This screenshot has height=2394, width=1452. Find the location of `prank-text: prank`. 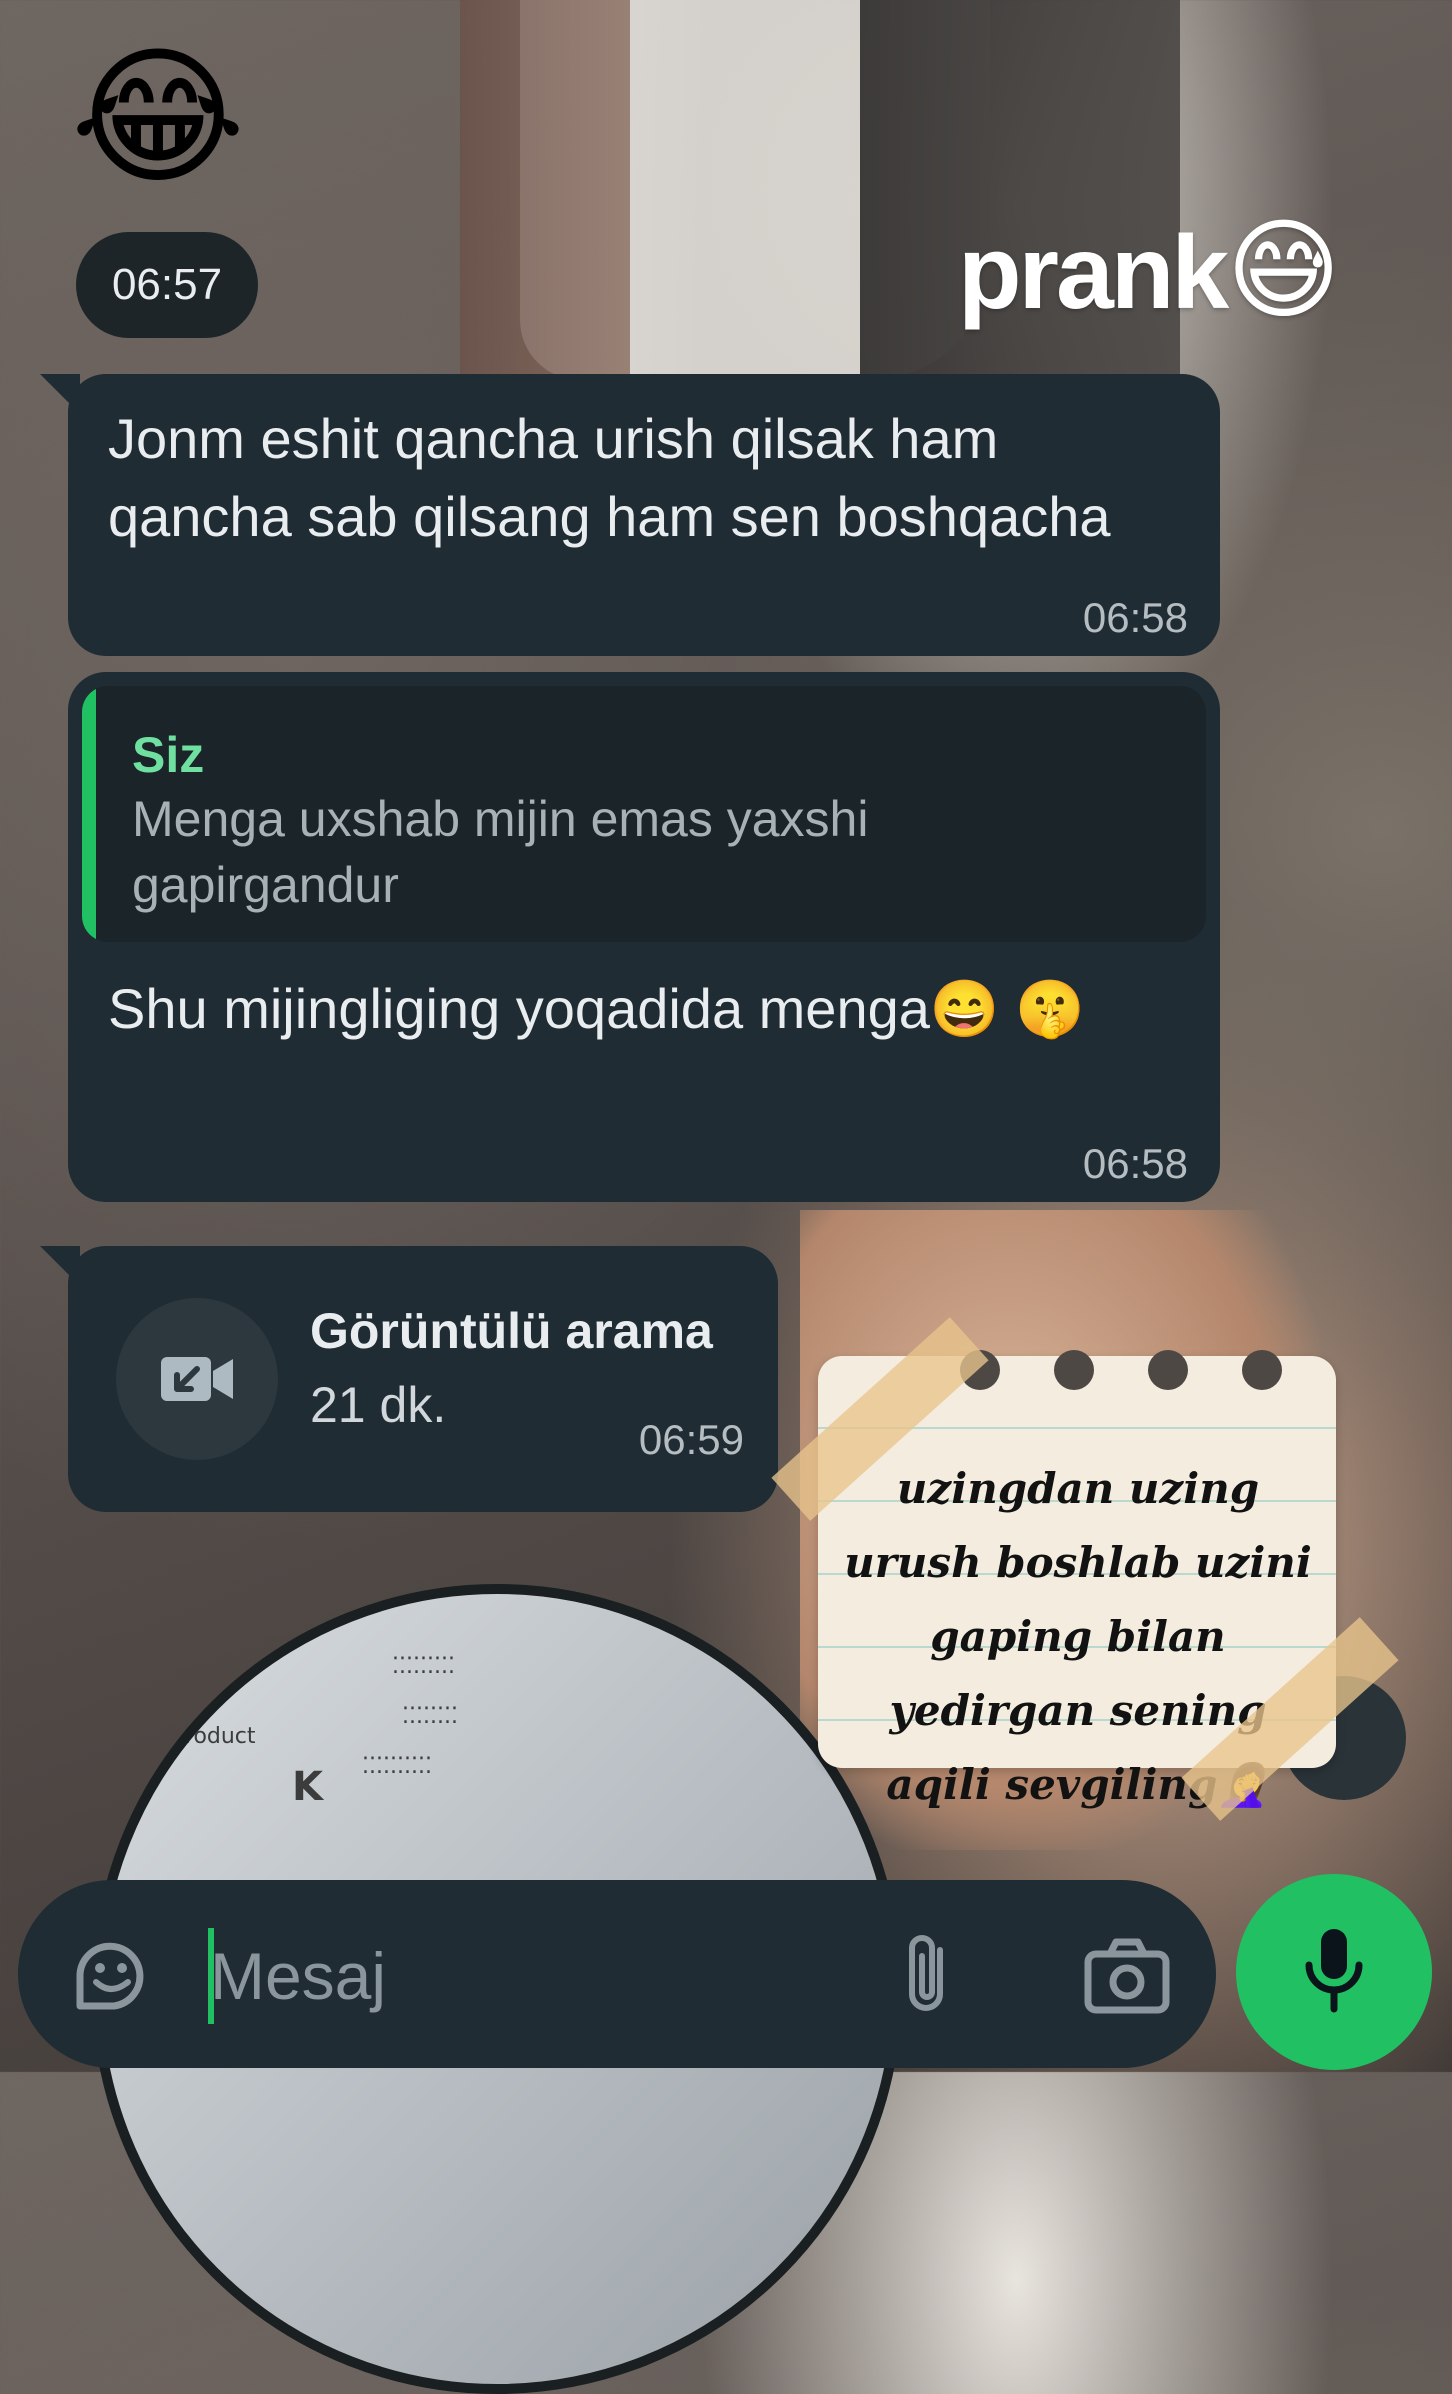

prank-text: prank is located at coordinates (1093, 273).